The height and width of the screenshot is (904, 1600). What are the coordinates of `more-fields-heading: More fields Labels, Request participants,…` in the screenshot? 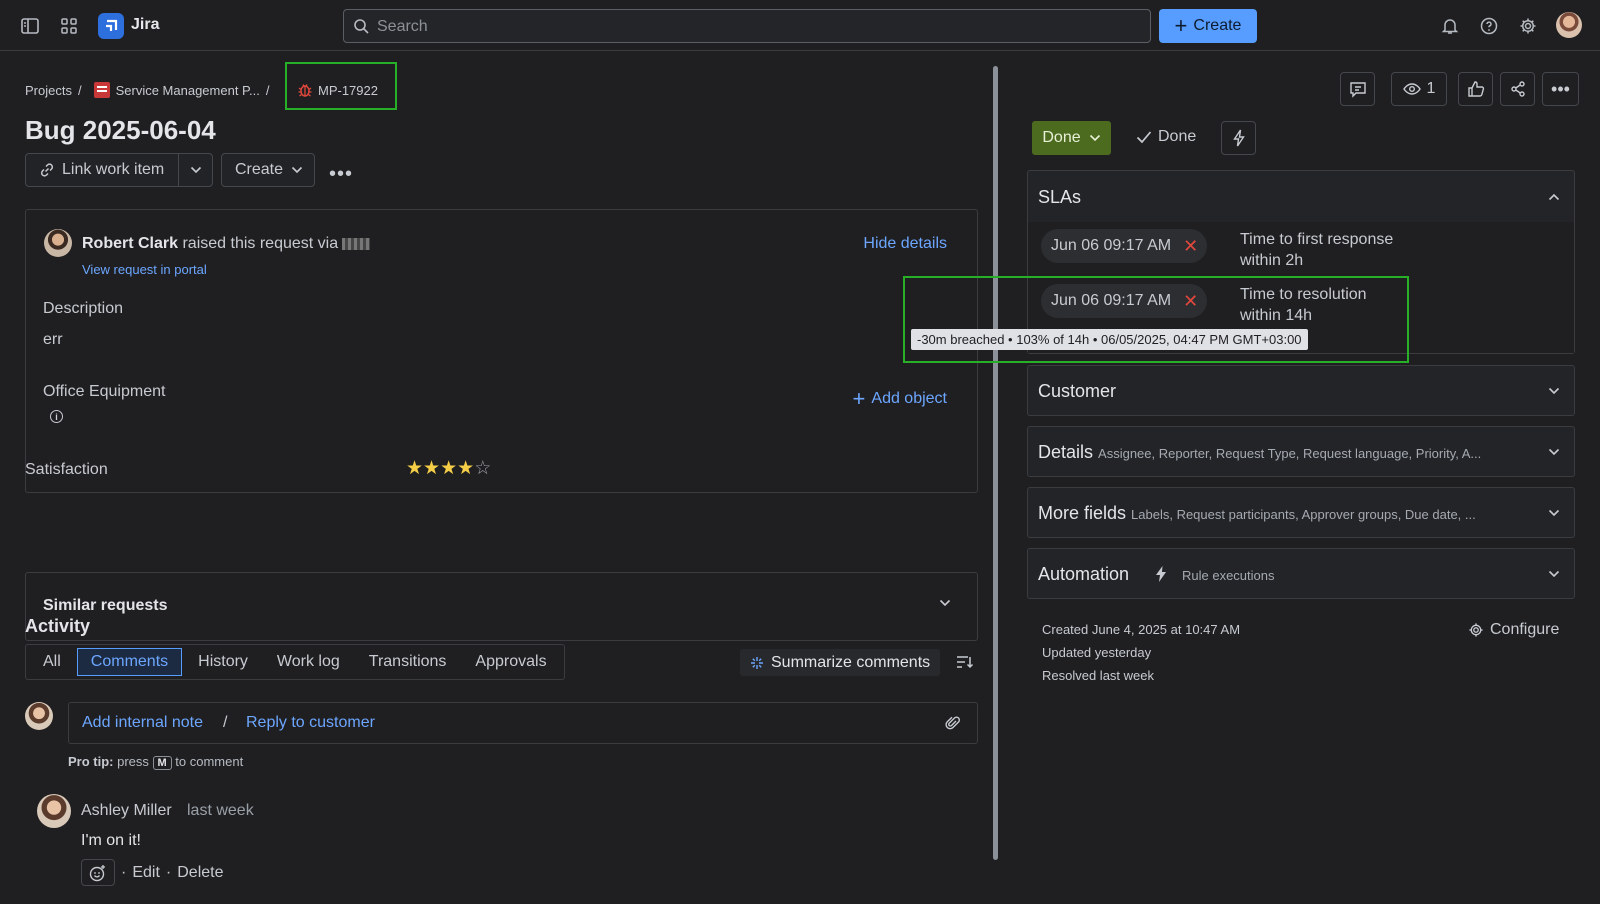 It's located at (1257, 513).